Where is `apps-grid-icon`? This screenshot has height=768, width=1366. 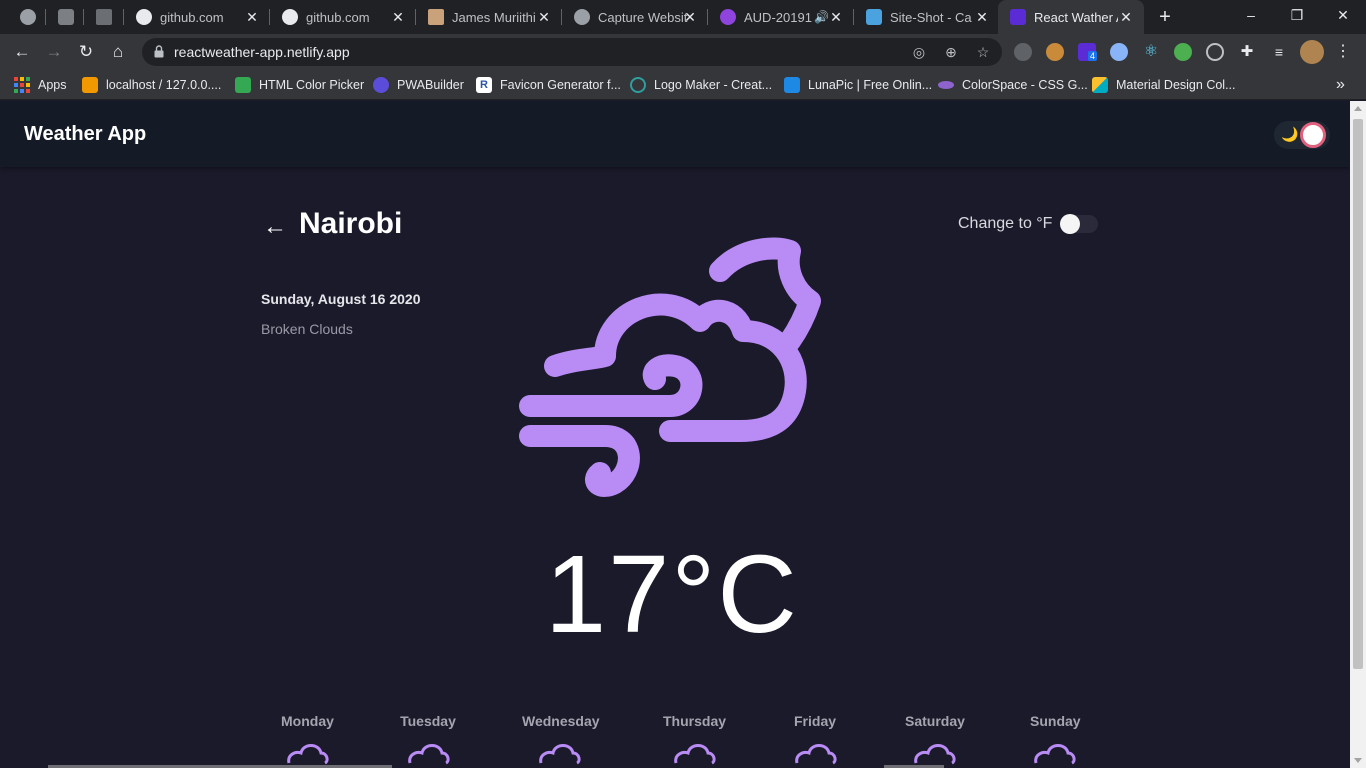
apps-grid-icon is located at coordinates (22, 85).